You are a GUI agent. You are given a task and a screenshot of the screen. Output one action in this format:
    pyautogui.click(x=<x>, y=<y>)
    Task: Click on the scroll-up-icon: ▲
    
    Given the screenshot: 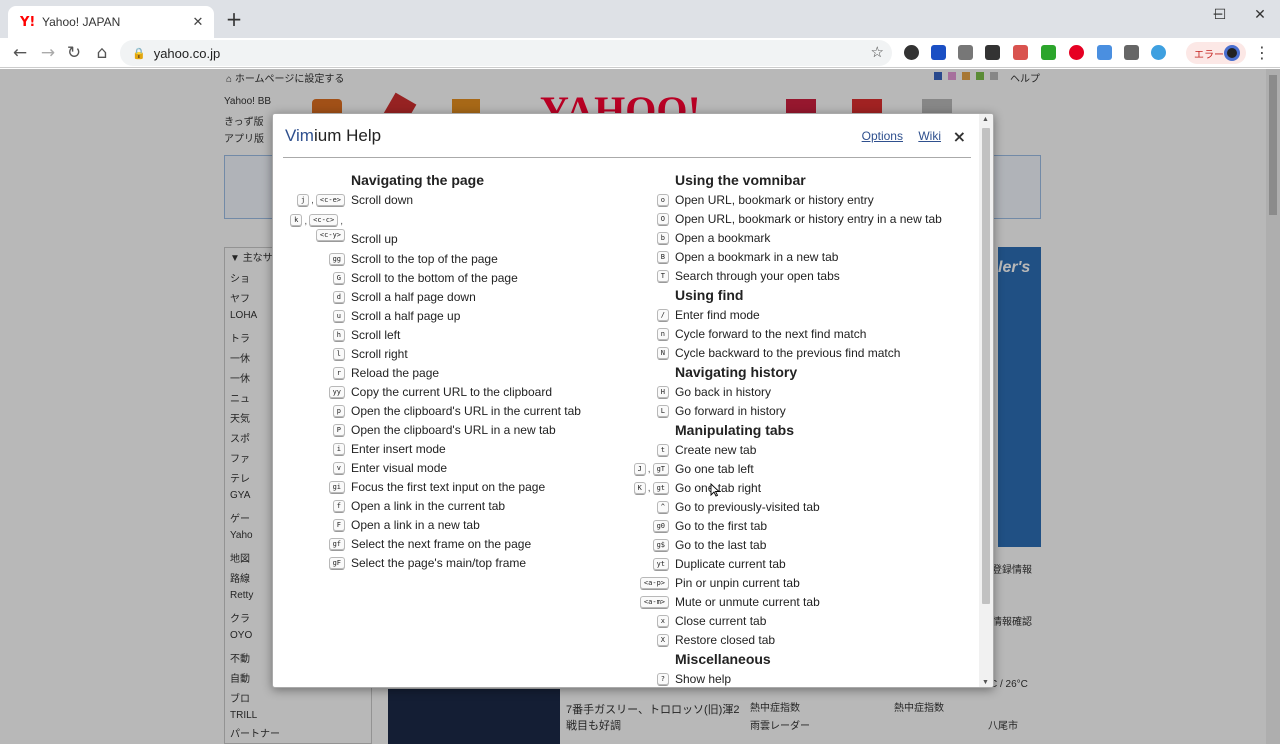 What is the action you would take?
    pyautogui.click(x=985, y=119)
    